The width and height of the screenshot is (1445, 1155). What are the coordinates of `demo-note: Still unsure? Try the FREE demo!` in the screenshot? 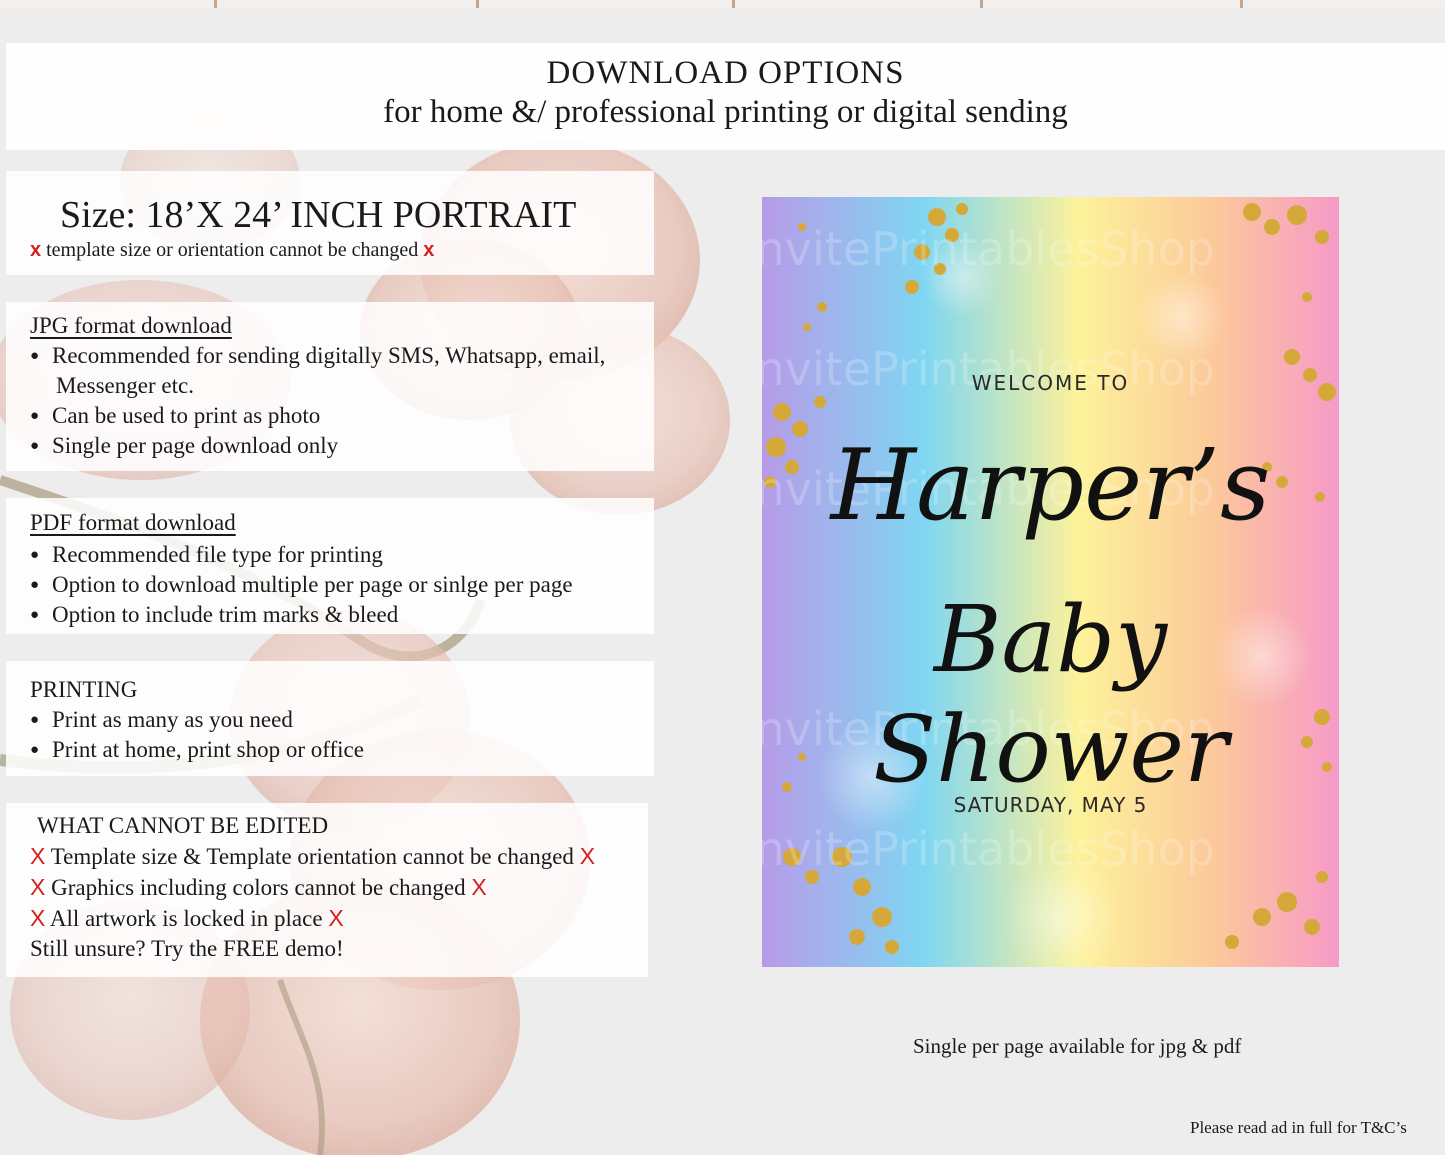 It's located at (187, 948).